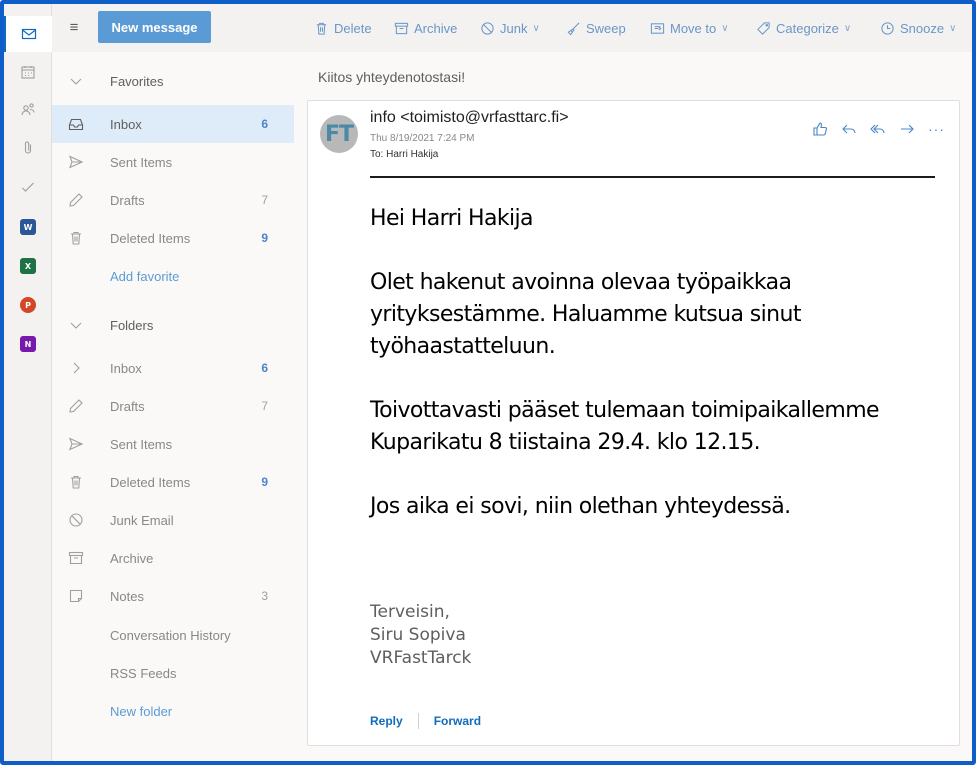 The width and height of the screenshot is (976, 765). Describe the element at coordinates (76, 200) in the screenshot. I see `pencil-icon` at that location.